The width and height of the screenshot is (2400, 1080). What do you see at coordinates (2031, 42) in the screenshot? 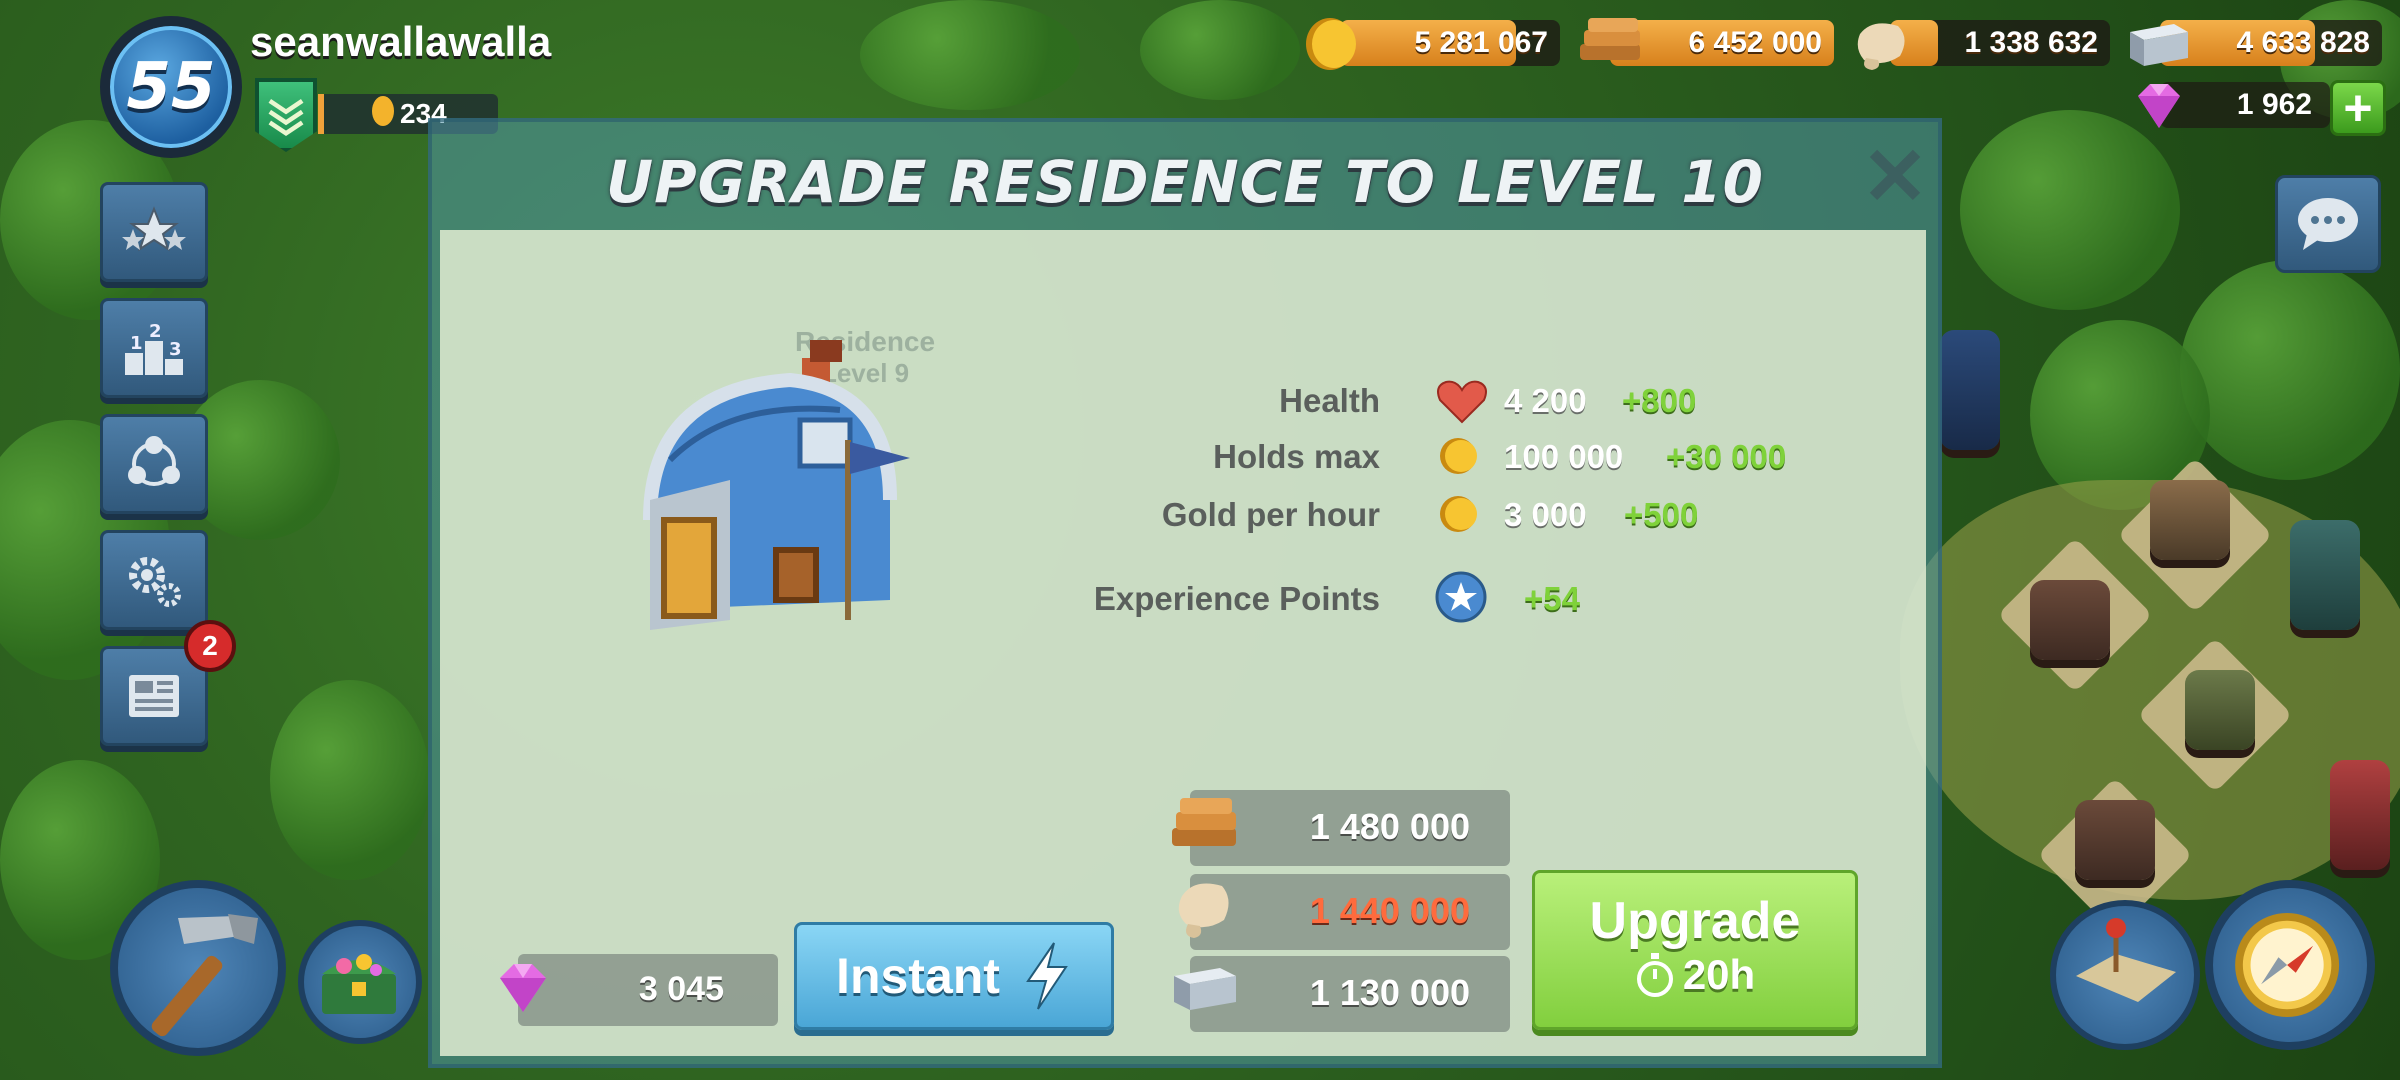
I see `stone-amount: 1 338 632` at bounding box center [2031, 42].